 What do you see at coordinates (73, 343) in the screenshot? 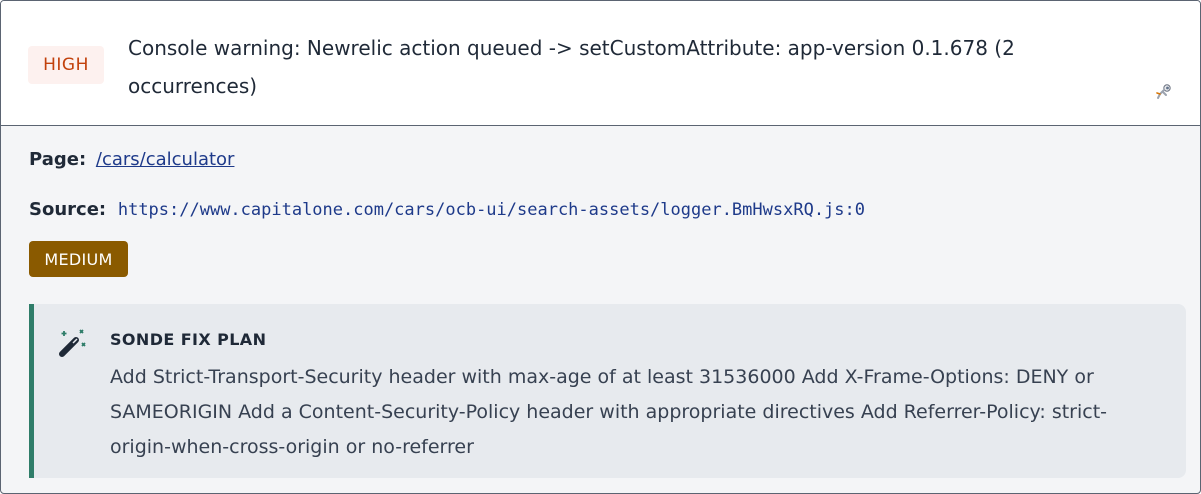
I see `magic-wand-icon` at bounding box center [73, 343].